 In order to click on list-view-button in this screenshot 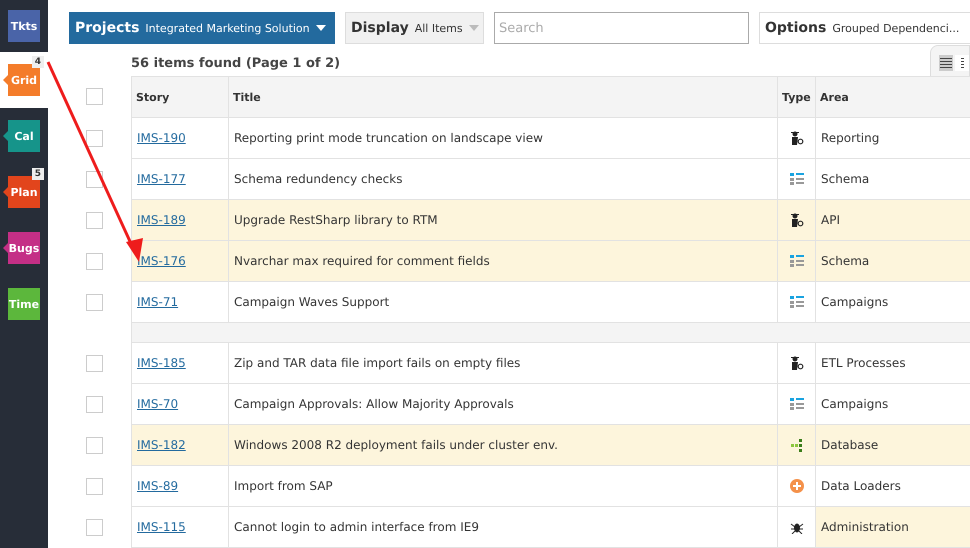, I will do `click(946, 63)`.